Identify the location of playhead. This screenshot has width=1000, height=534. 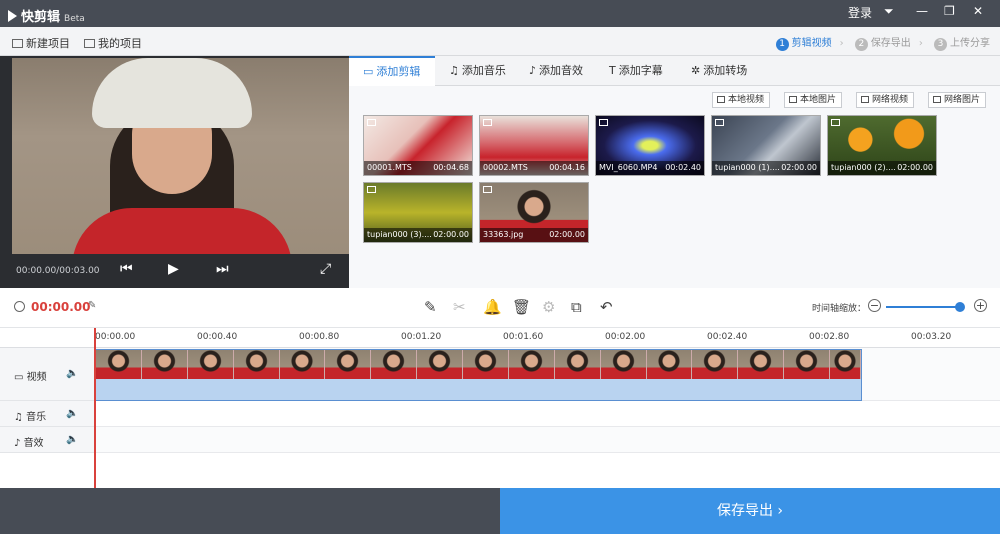
(95, 408).